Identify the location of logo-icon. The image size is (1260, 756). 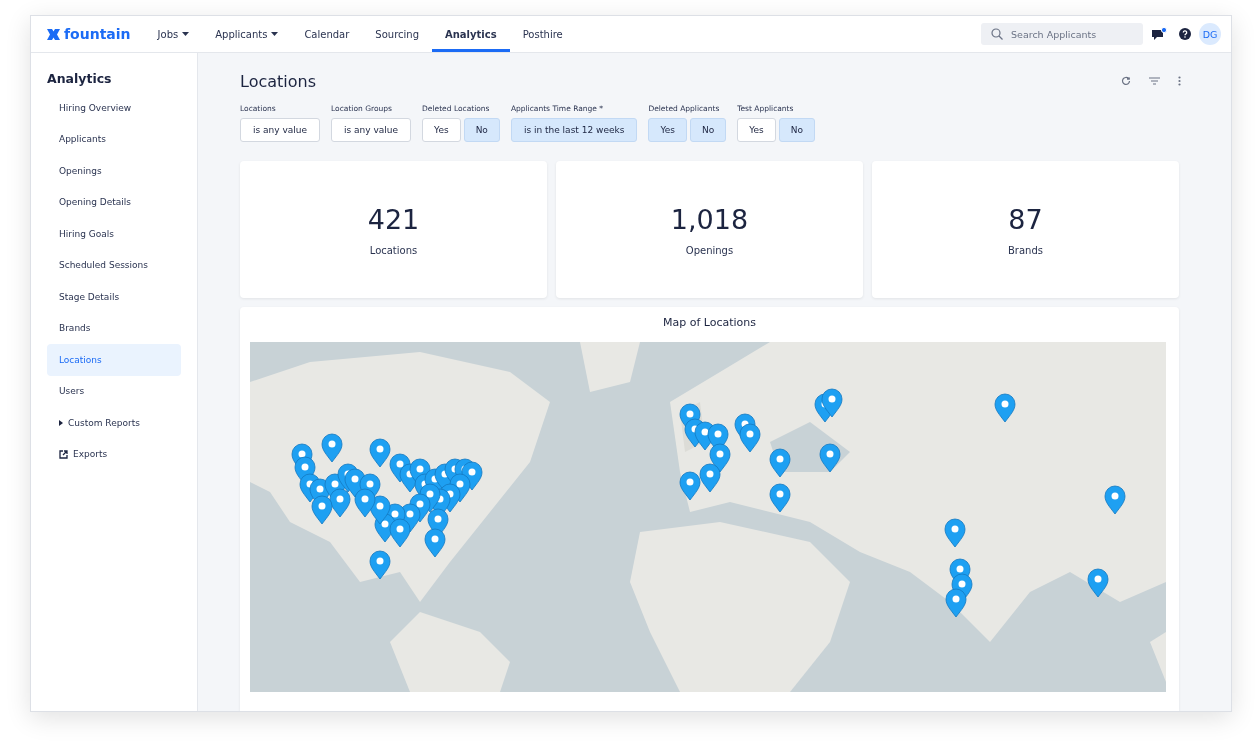
(53, 34).